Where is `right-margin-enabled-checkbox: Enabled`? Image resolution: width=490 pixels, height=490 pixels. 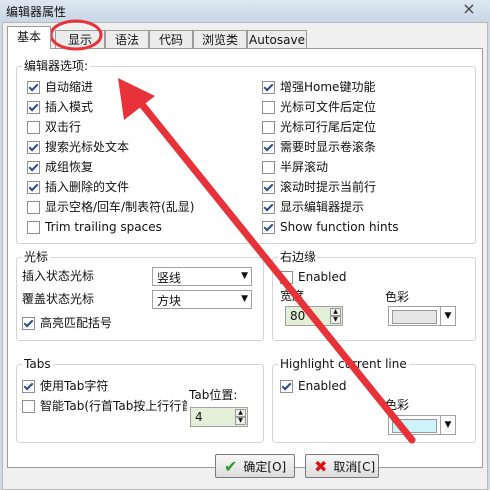
right-margin-enabled-checkbox: Enabled is located at coordinates (313, 277).